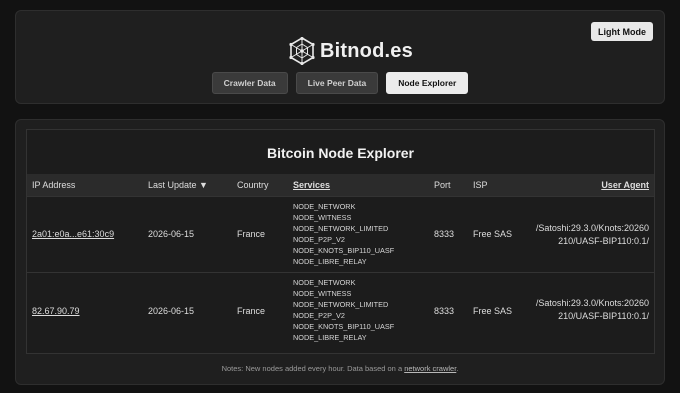 This screenshot has width=680, height=393. What do you see at coordinates (457, 368) in the screenshot?
I see `notes-suffix: .` at bounding box center [457, 368].